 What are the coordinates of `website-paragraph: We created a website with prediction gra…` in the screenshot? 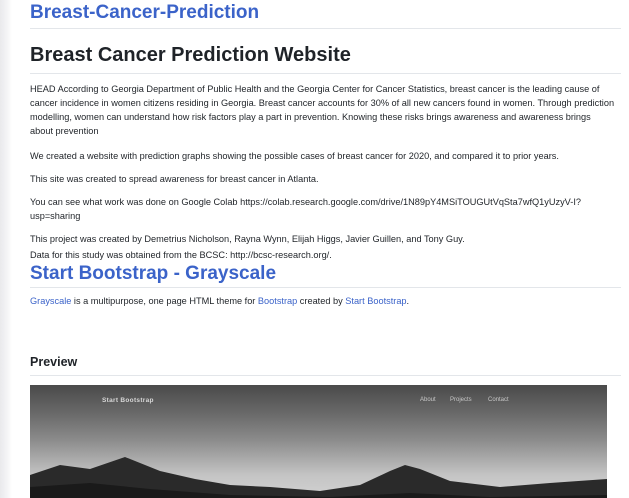 It's located at (294, 156).